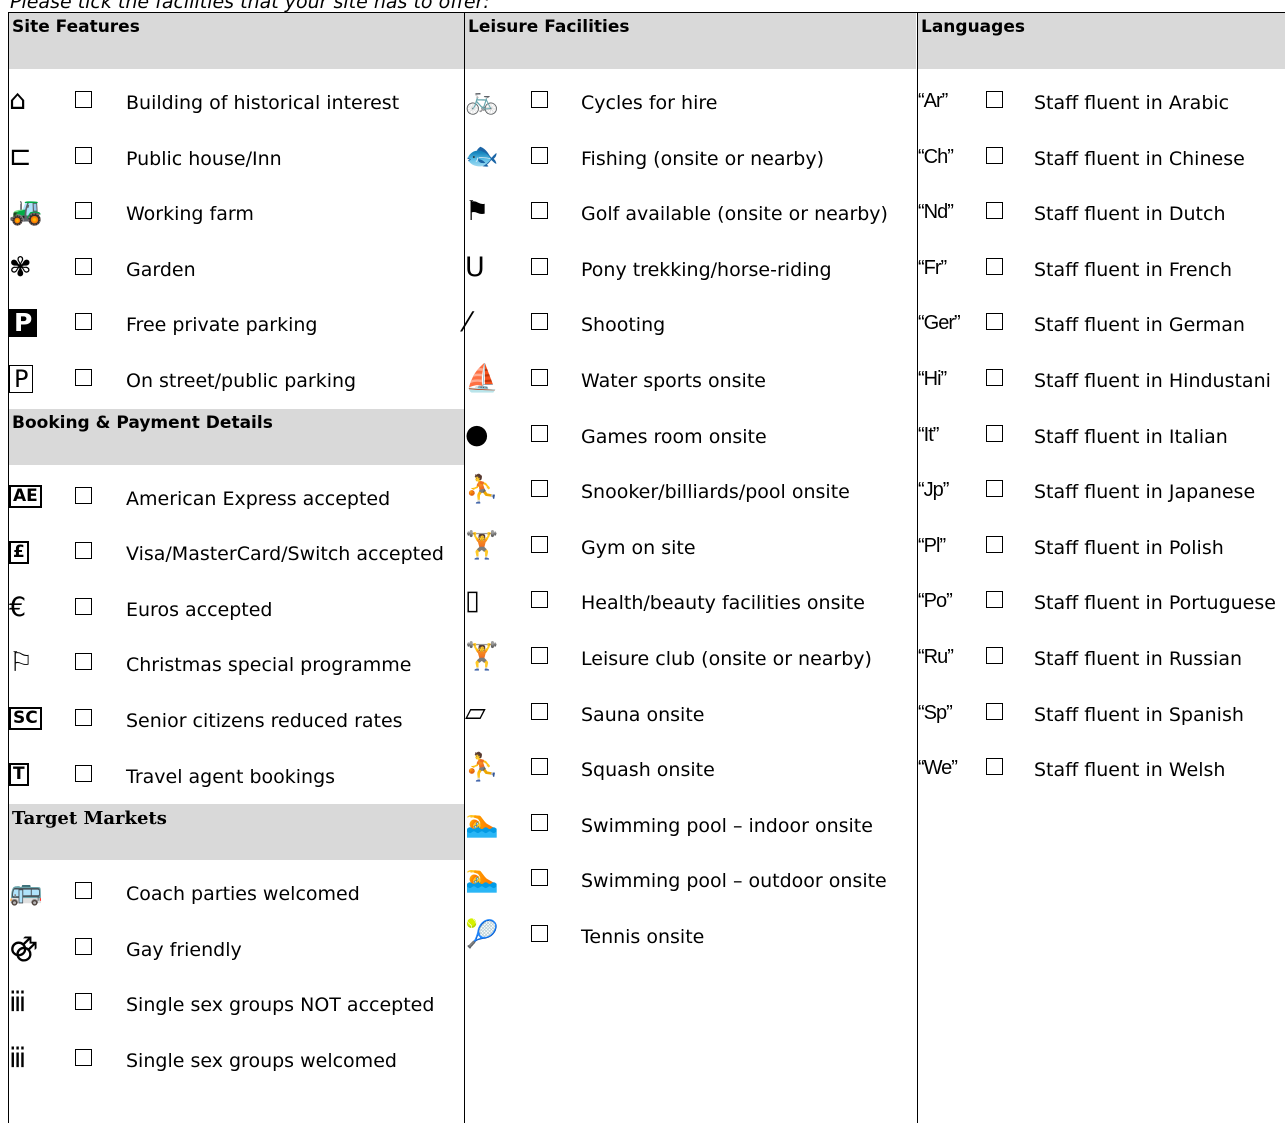 The height and width of the screenshot is (1123, 1285). I want to click on list-item: “Fr” Staff fluent in French, so click(1101, 270).